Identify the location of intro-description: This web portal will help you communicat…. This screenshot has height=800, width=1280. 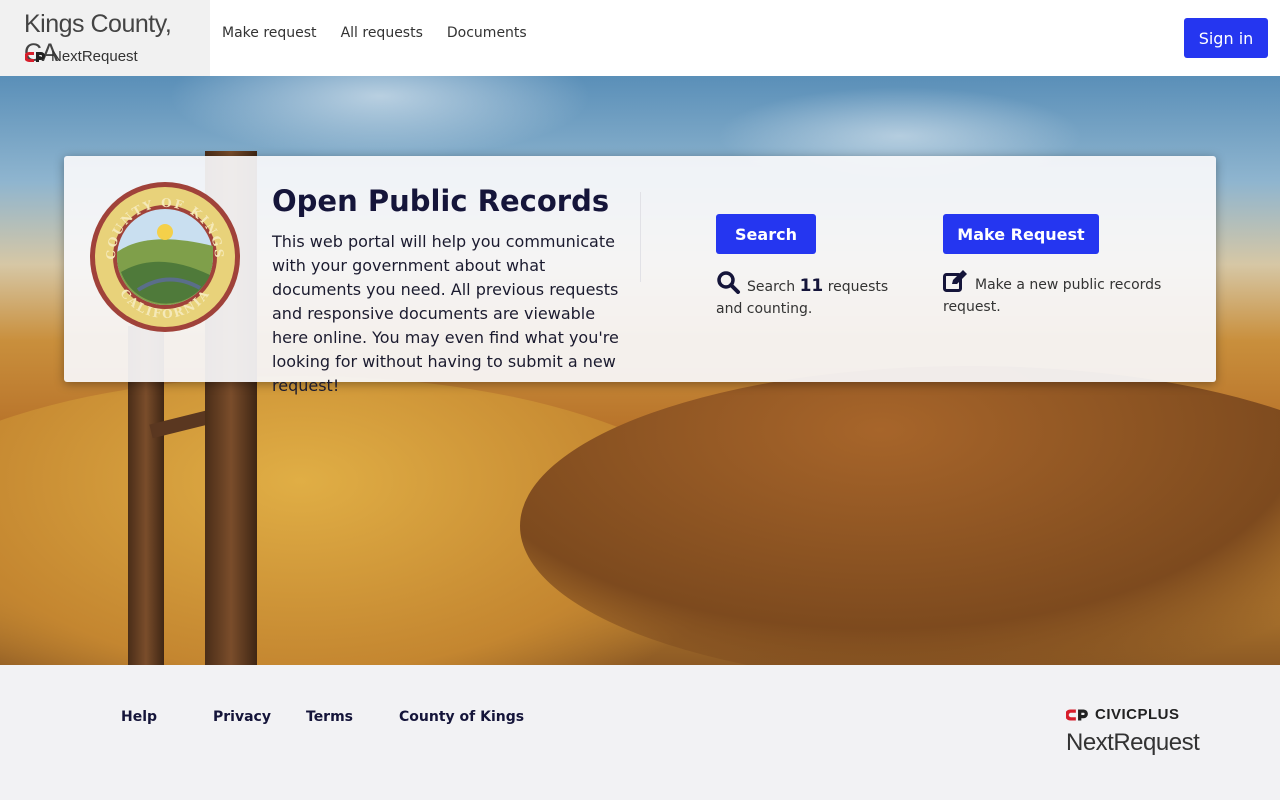
(445, 313).